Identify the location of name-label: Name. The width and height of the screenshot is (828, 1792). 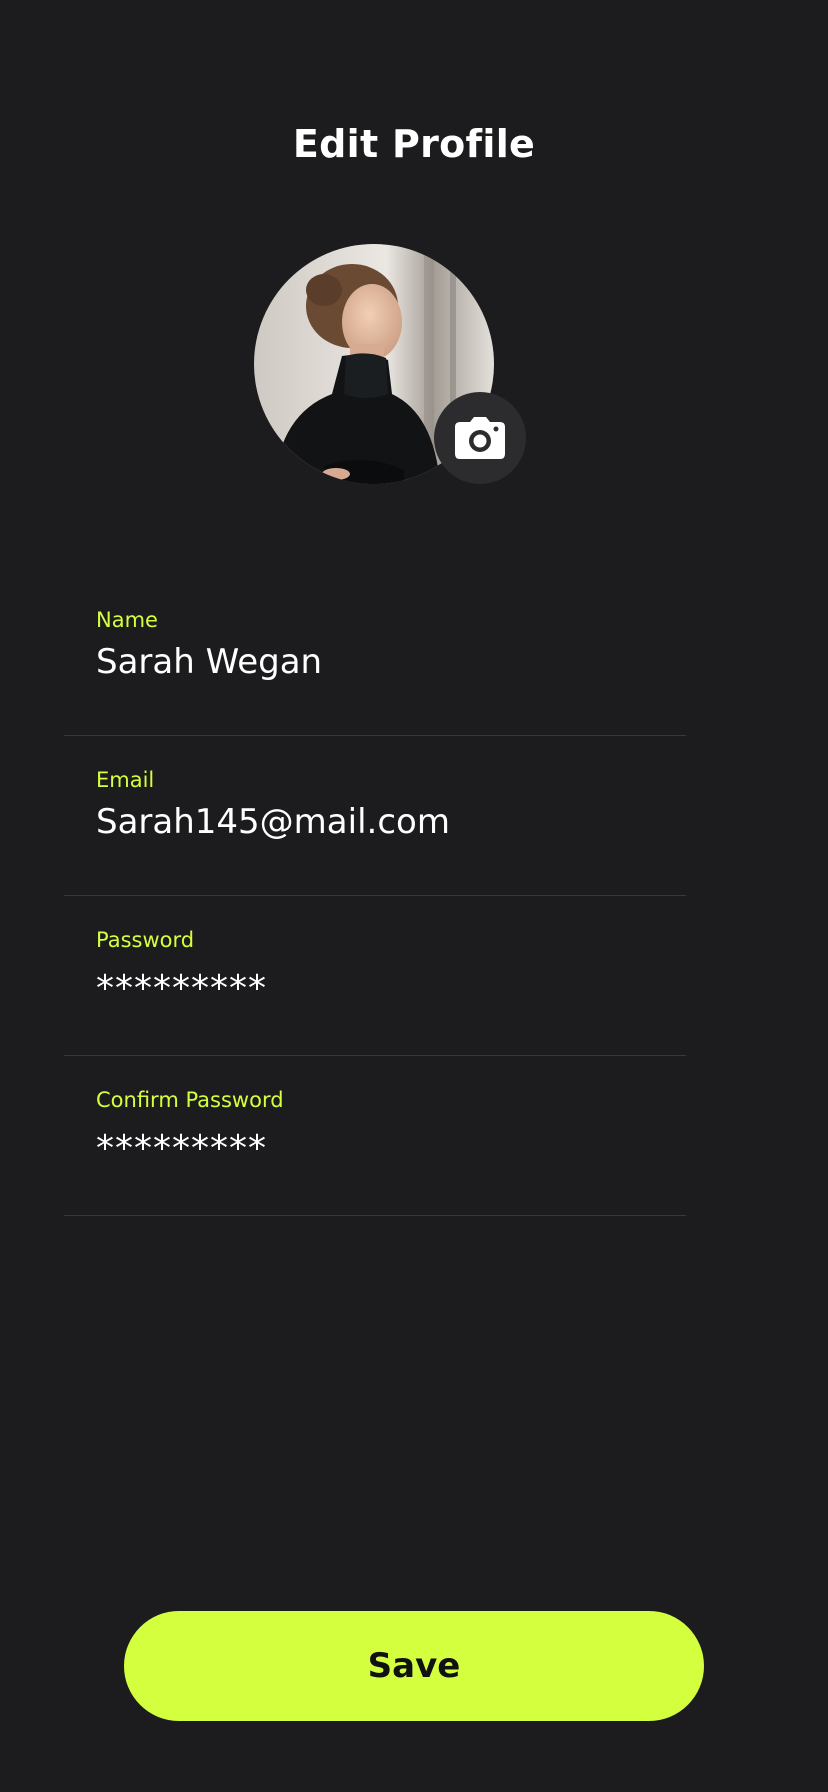
(127, 620).